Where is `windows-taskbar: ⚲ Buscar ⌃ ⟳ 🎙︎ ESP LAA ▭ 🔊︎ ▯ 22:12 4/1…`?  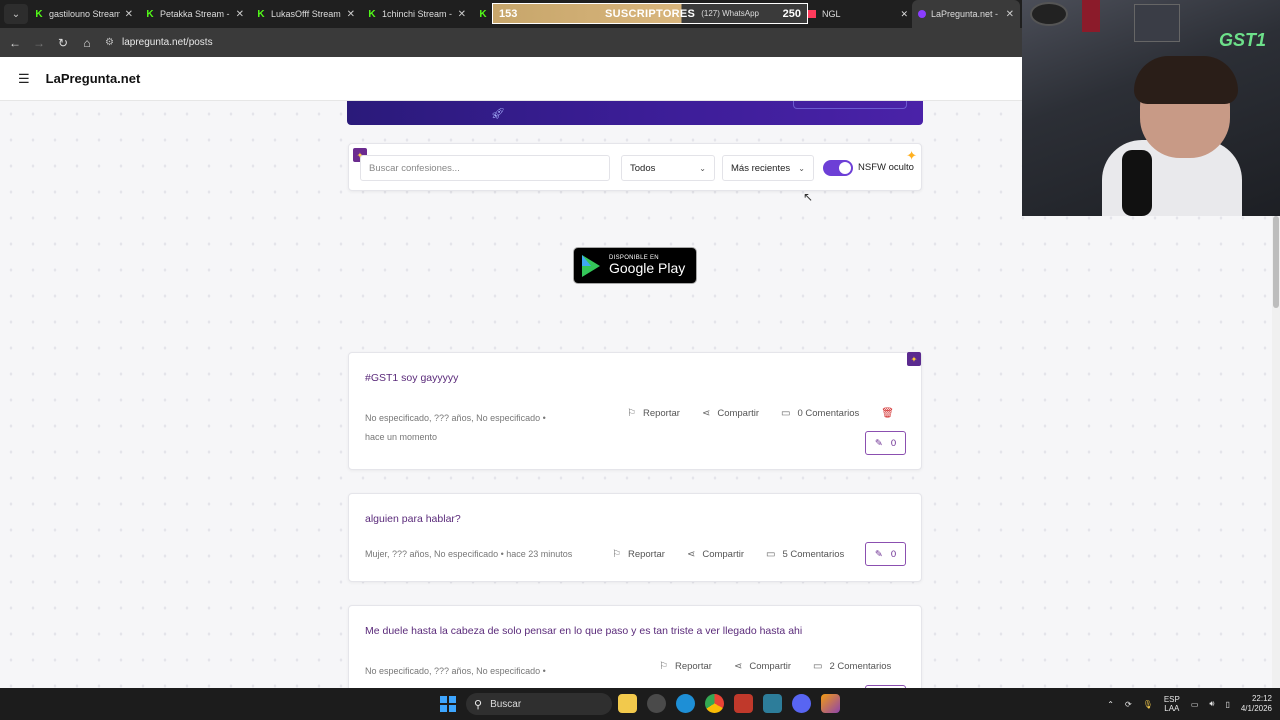 windows-taskbar: ⚲ Buscar ⌃ ⟳ 🎙︎ ESP LAA ▭ 🔊︎ ▯ 22:12 4/1… is located at coordinates (640, 704).